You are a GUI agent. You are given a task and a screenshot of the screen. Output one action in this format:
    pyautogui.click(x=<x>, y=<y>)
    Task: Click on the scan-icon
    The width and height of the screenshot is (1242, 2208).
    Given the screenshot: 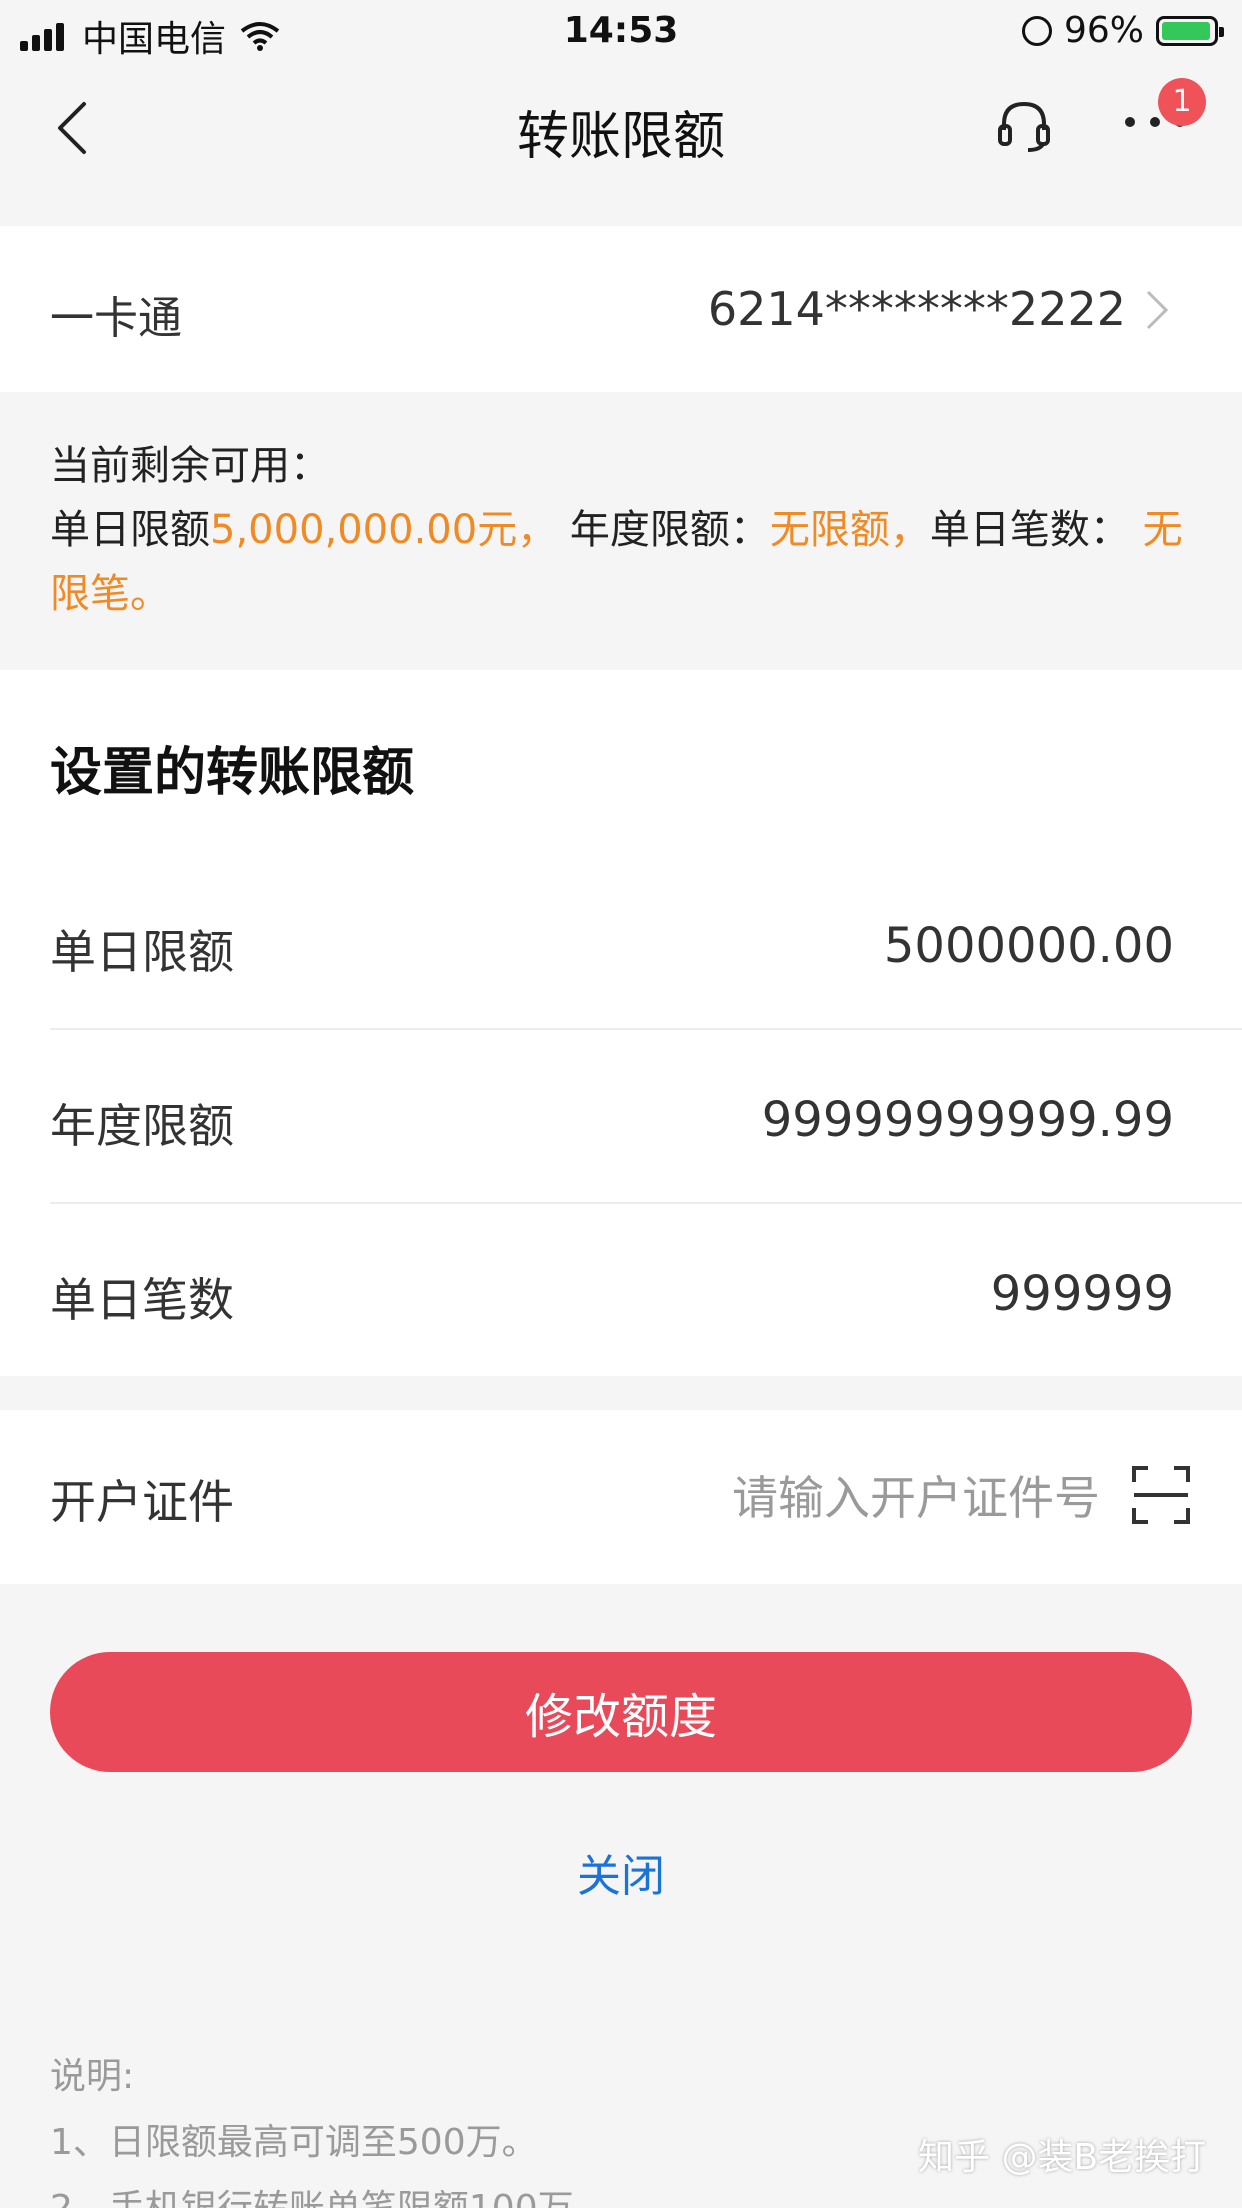 What is the action you would take?
    pyautogui.click(x=1161, y=1495)
    